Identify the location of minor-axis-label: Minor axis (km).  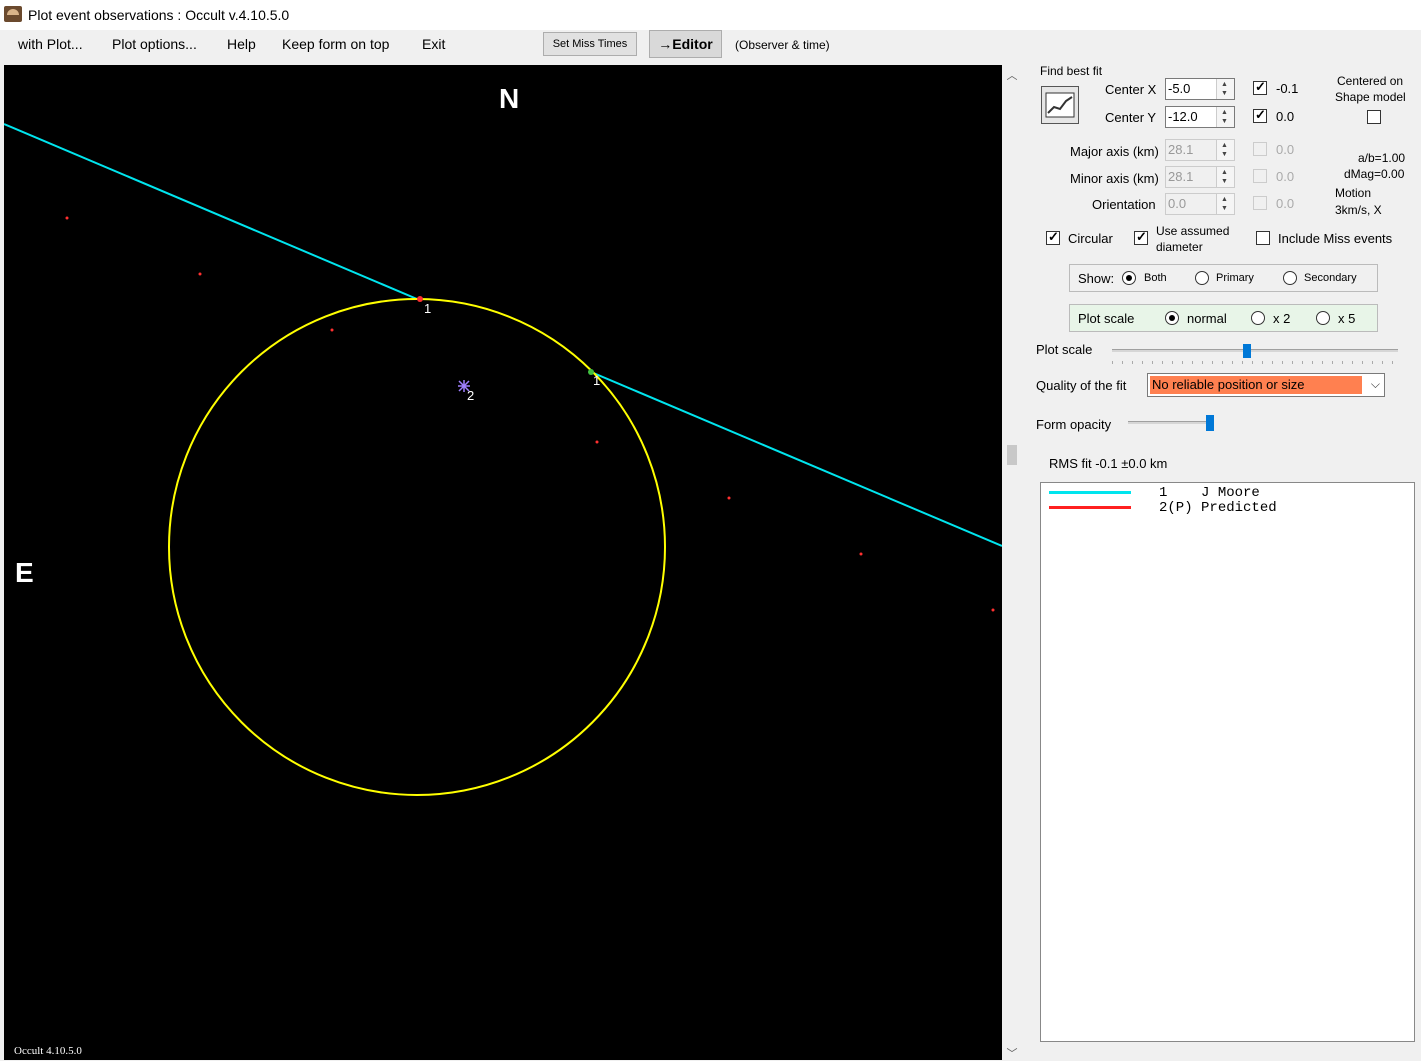
(1114, 178).